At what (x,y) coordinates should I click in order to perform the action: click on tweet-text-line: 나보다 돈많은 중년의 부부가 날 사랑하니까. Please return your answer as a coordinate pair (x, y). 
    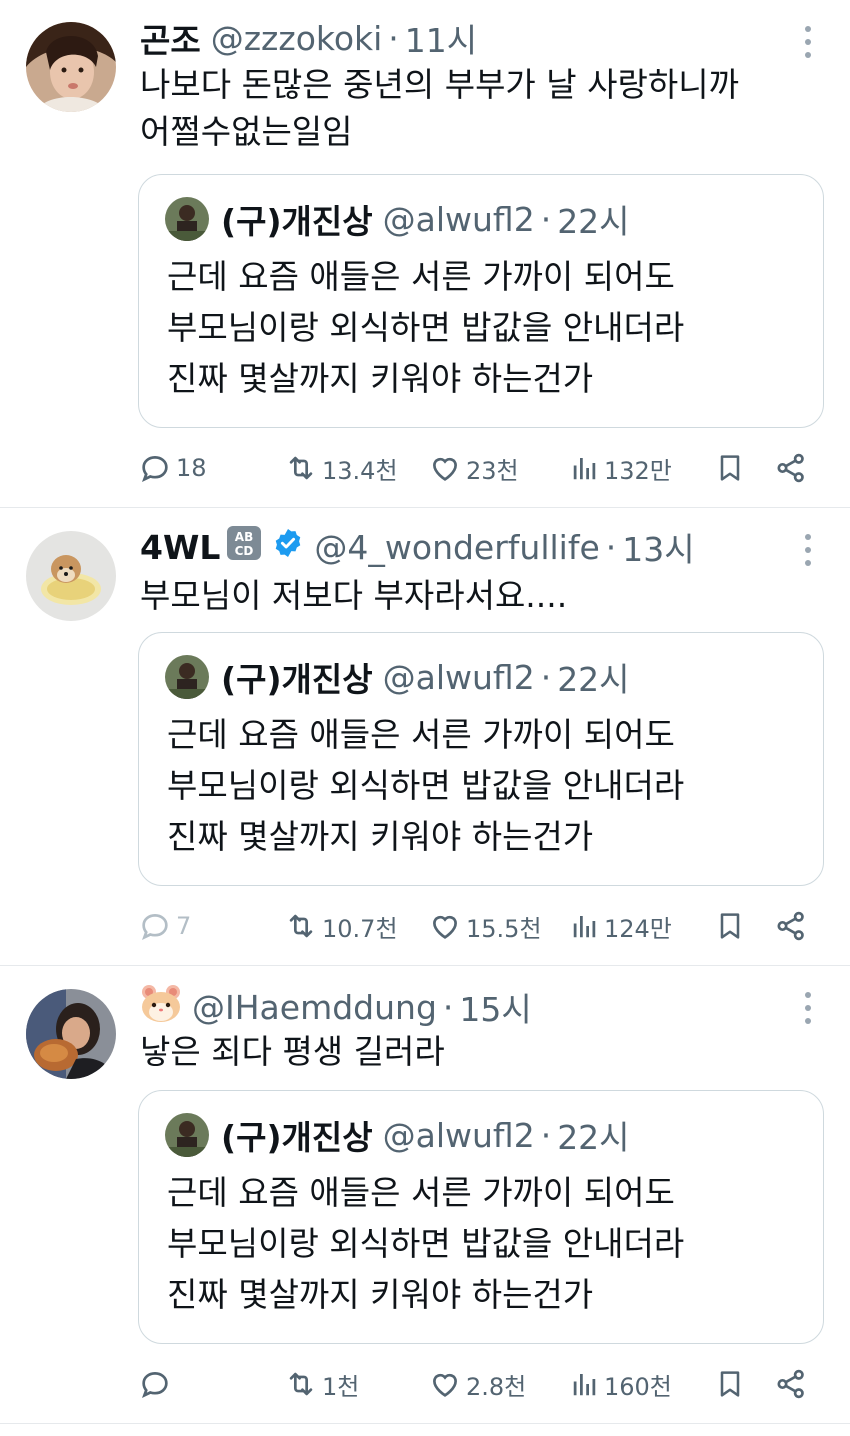
    Looking at the image, I should click on (439, 84).